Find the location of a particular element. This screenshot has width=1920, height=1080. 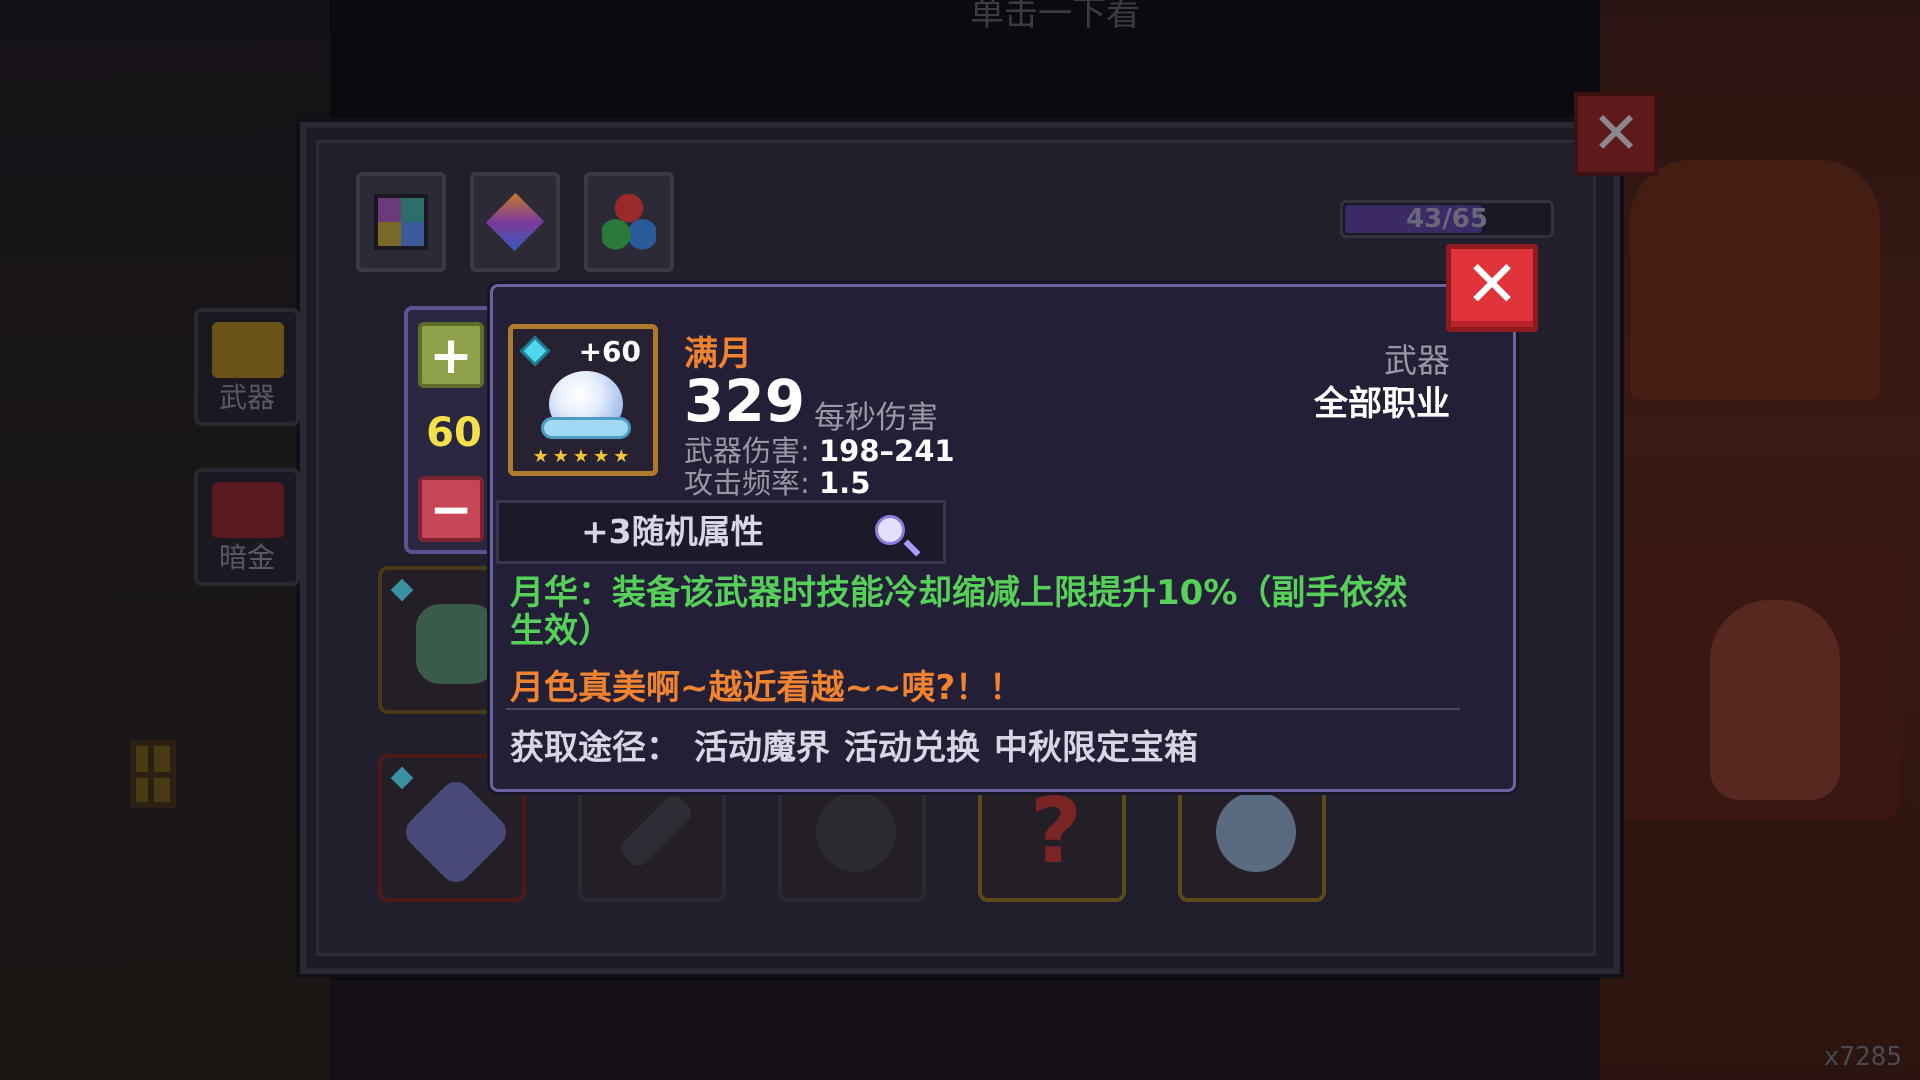

background-bunny-character is located at coordinates (1775, 700).